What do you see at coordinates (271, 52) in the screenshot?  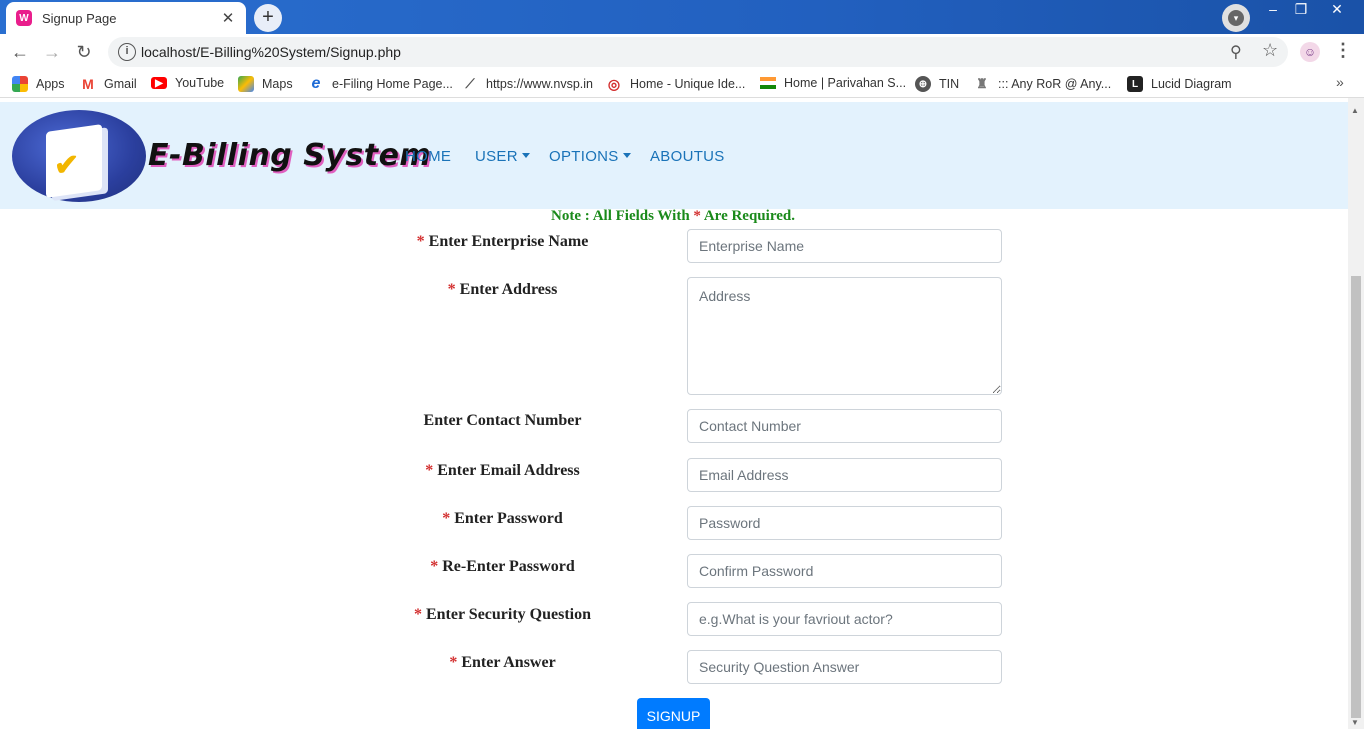 I see `url-text: localhost/E-Billing%20System/Signup.php` at bounding box center [271, 52].